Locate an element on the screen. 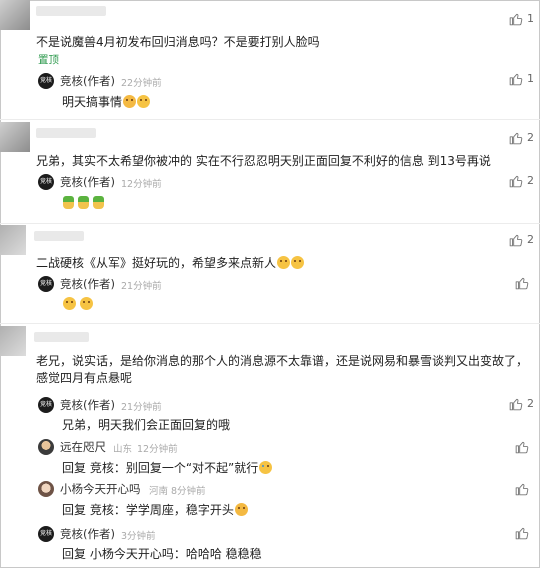 This screenshot has width=540, height=568. reply-author: 小杨今天开心吗 is located at coordinates (100, 489).